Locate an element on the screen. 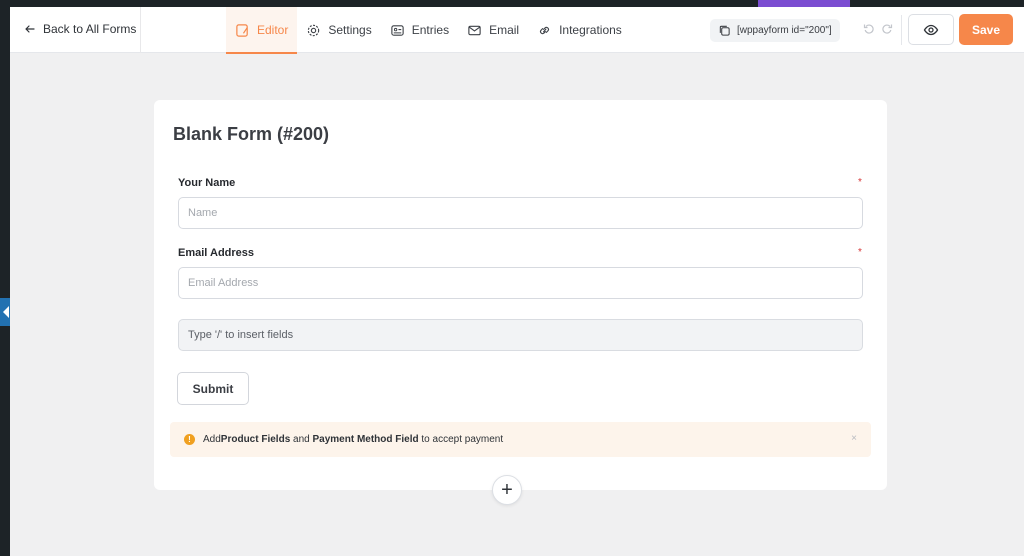 Image resolution: width=1024 pixels, height=556 pixels. entries-icon is located at coordinates (397, 30).